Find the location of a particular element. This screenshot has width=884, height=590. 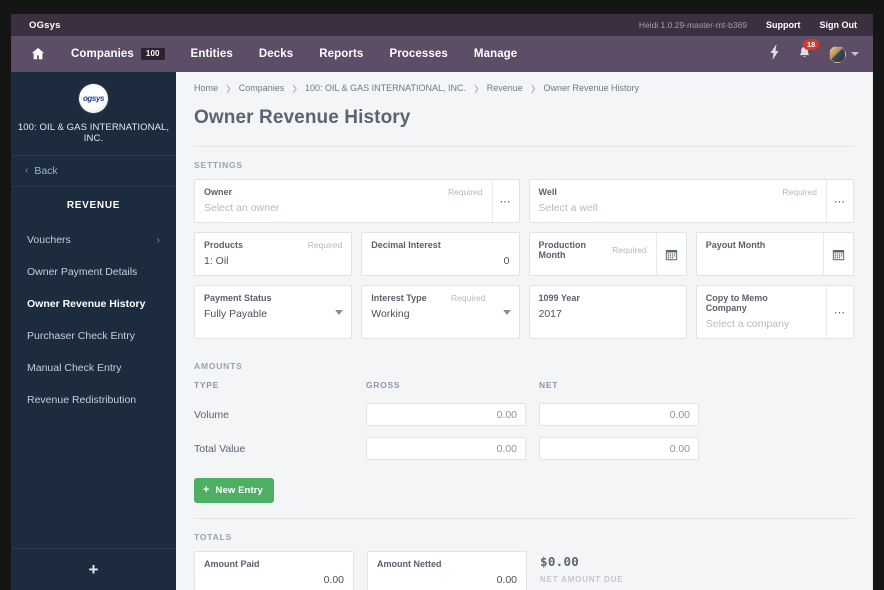

notifications-button: 18 is located at coordinates (808, 51).